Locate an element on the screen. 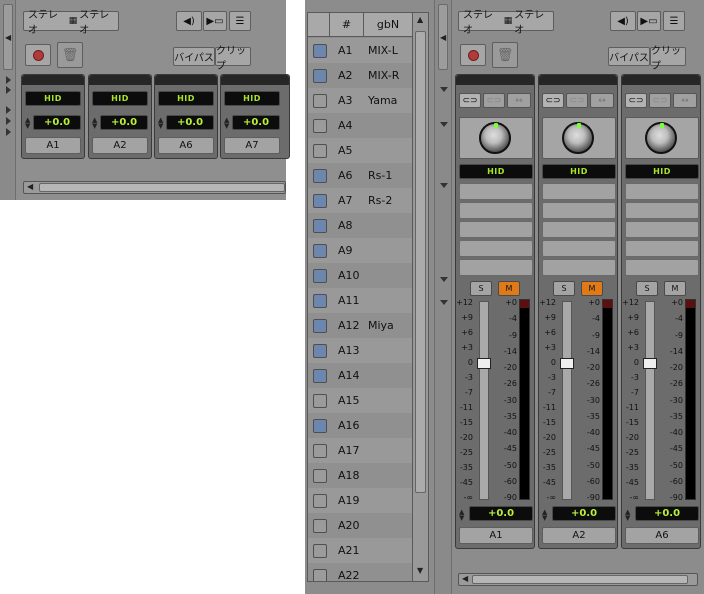 Image resolution: width=704 pixels, height=594 pixels. track-row: A6 Rs-1 is located at coordinates (360, 175).